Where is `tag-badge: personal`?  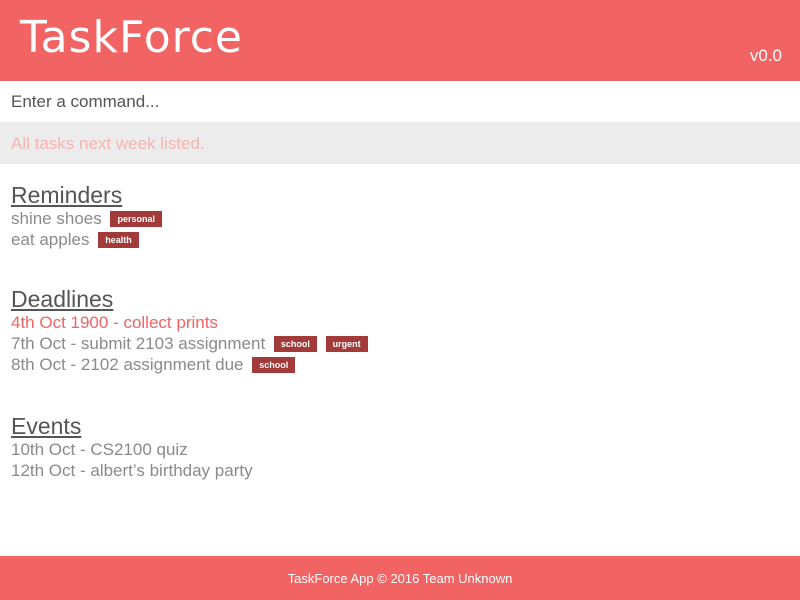
tag-badge: personal is located at coordinates (136, 219).